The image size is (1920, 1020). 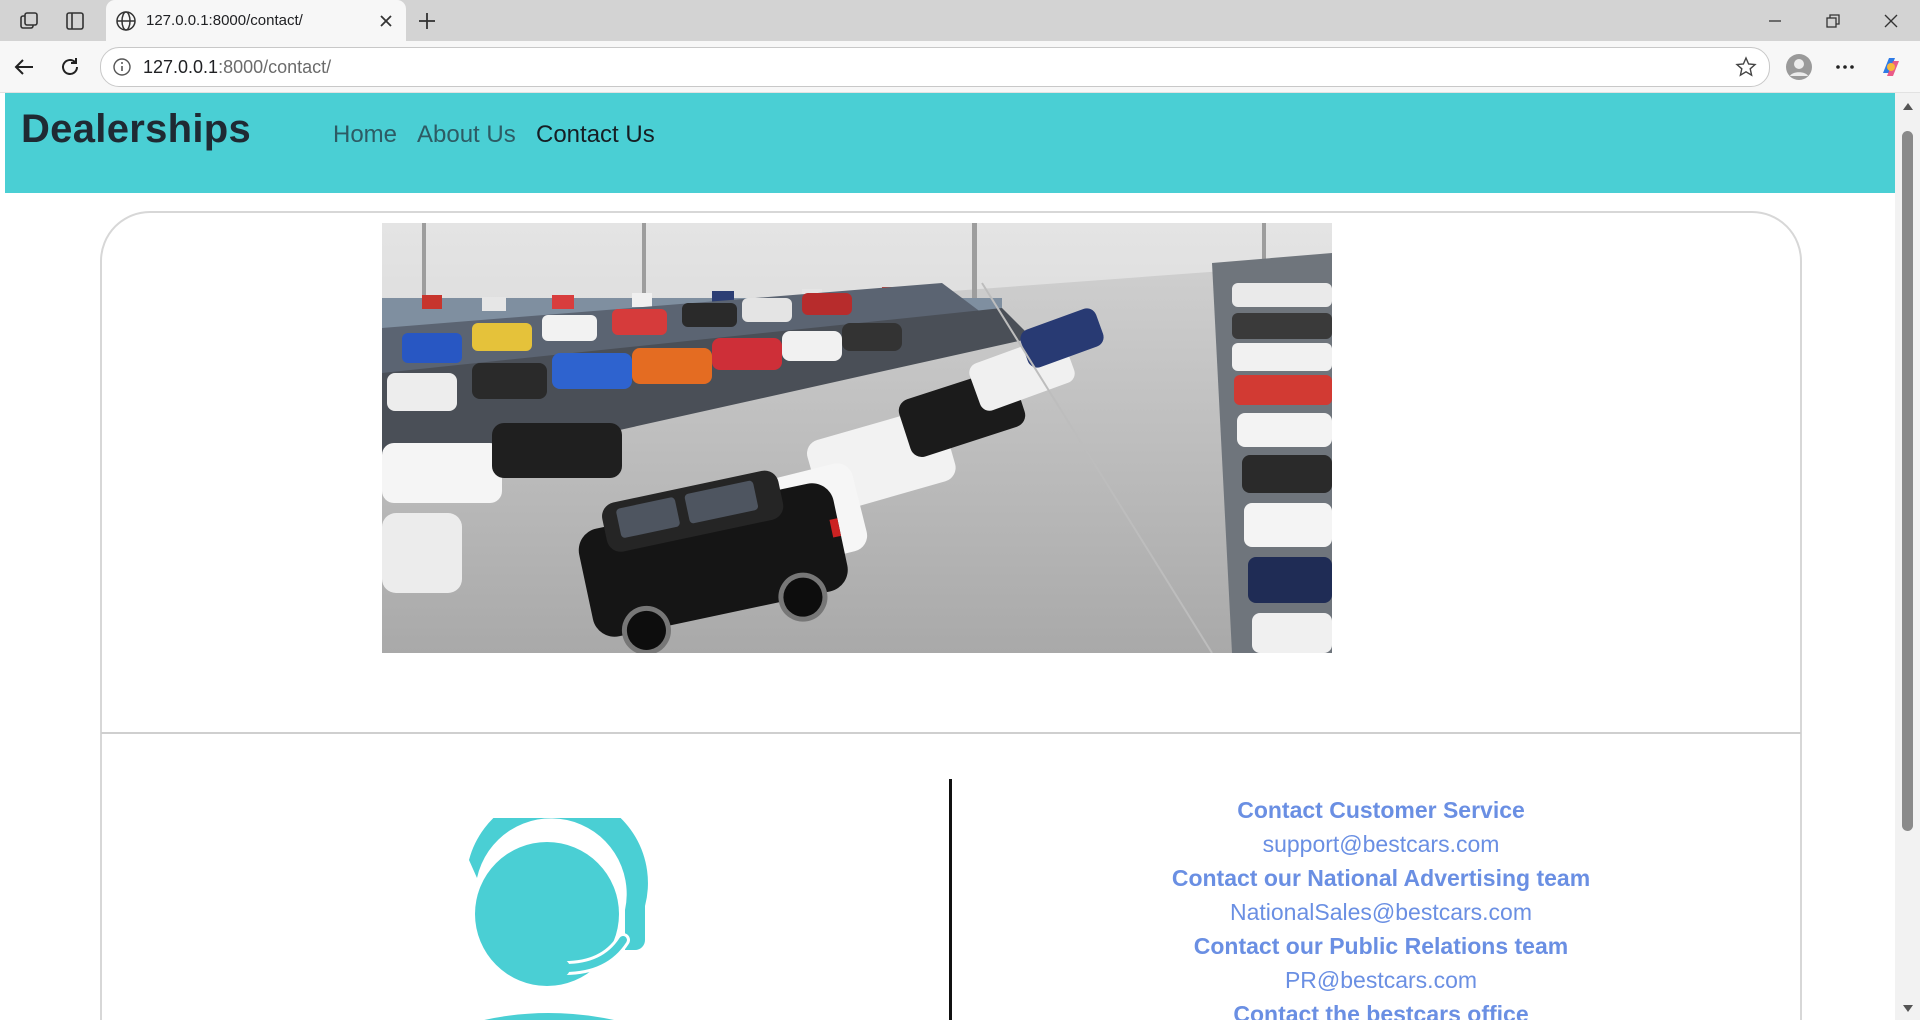 What do you see at coordinates (1381, 878) in the screenshot?
I see `contact-heading-advertising: Contact our National Advertising team` at bounding box center [1381, 878].